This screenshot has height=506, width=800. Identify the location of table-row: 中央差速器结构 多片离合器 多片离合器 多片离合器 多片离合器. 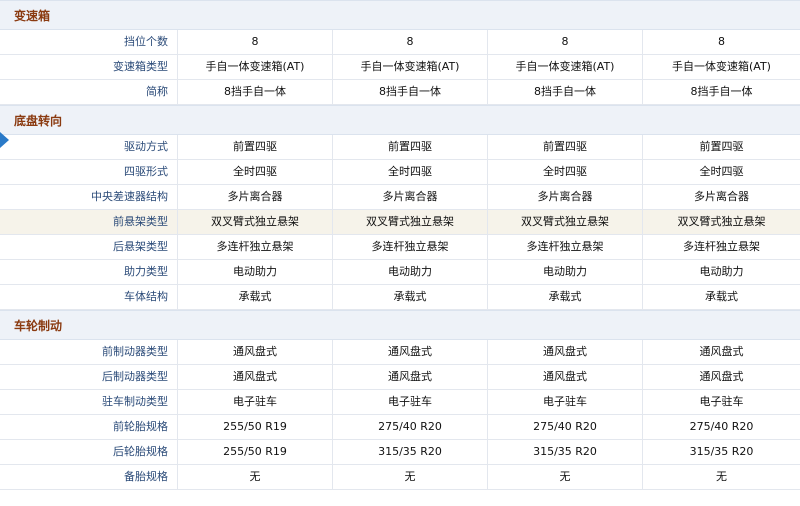
(400, 197).